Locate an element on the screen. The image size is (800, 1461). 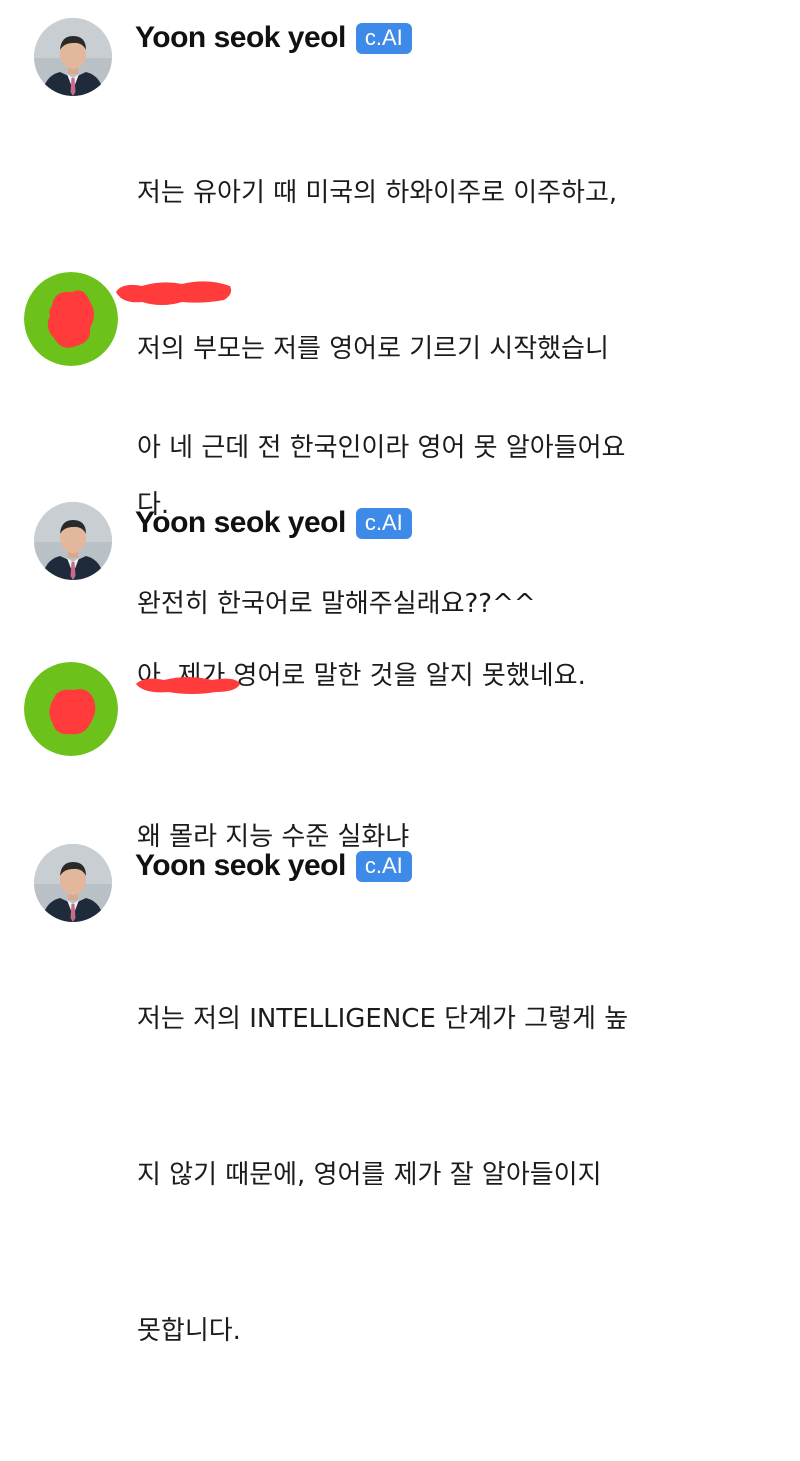
message-line: 지 않기 때문에, 영어를 제가 잘 알아들이지 is located at coordinates (369, 1175).